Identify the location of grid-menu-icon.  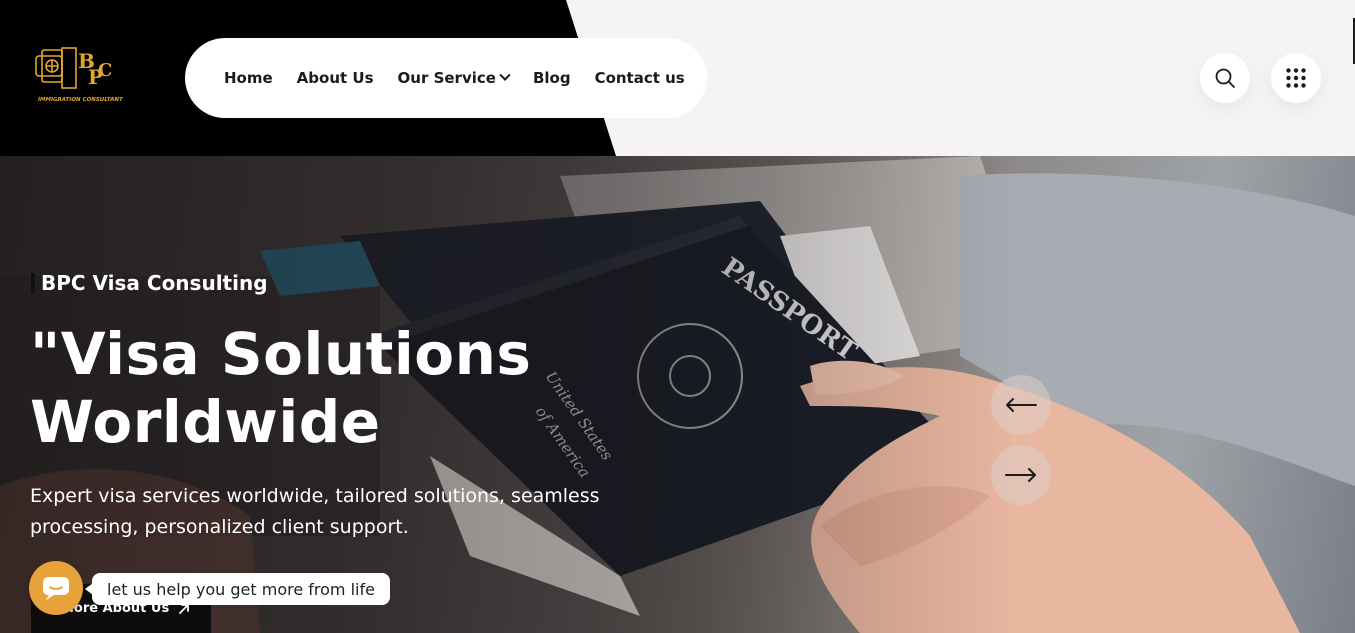
(1296, 78).